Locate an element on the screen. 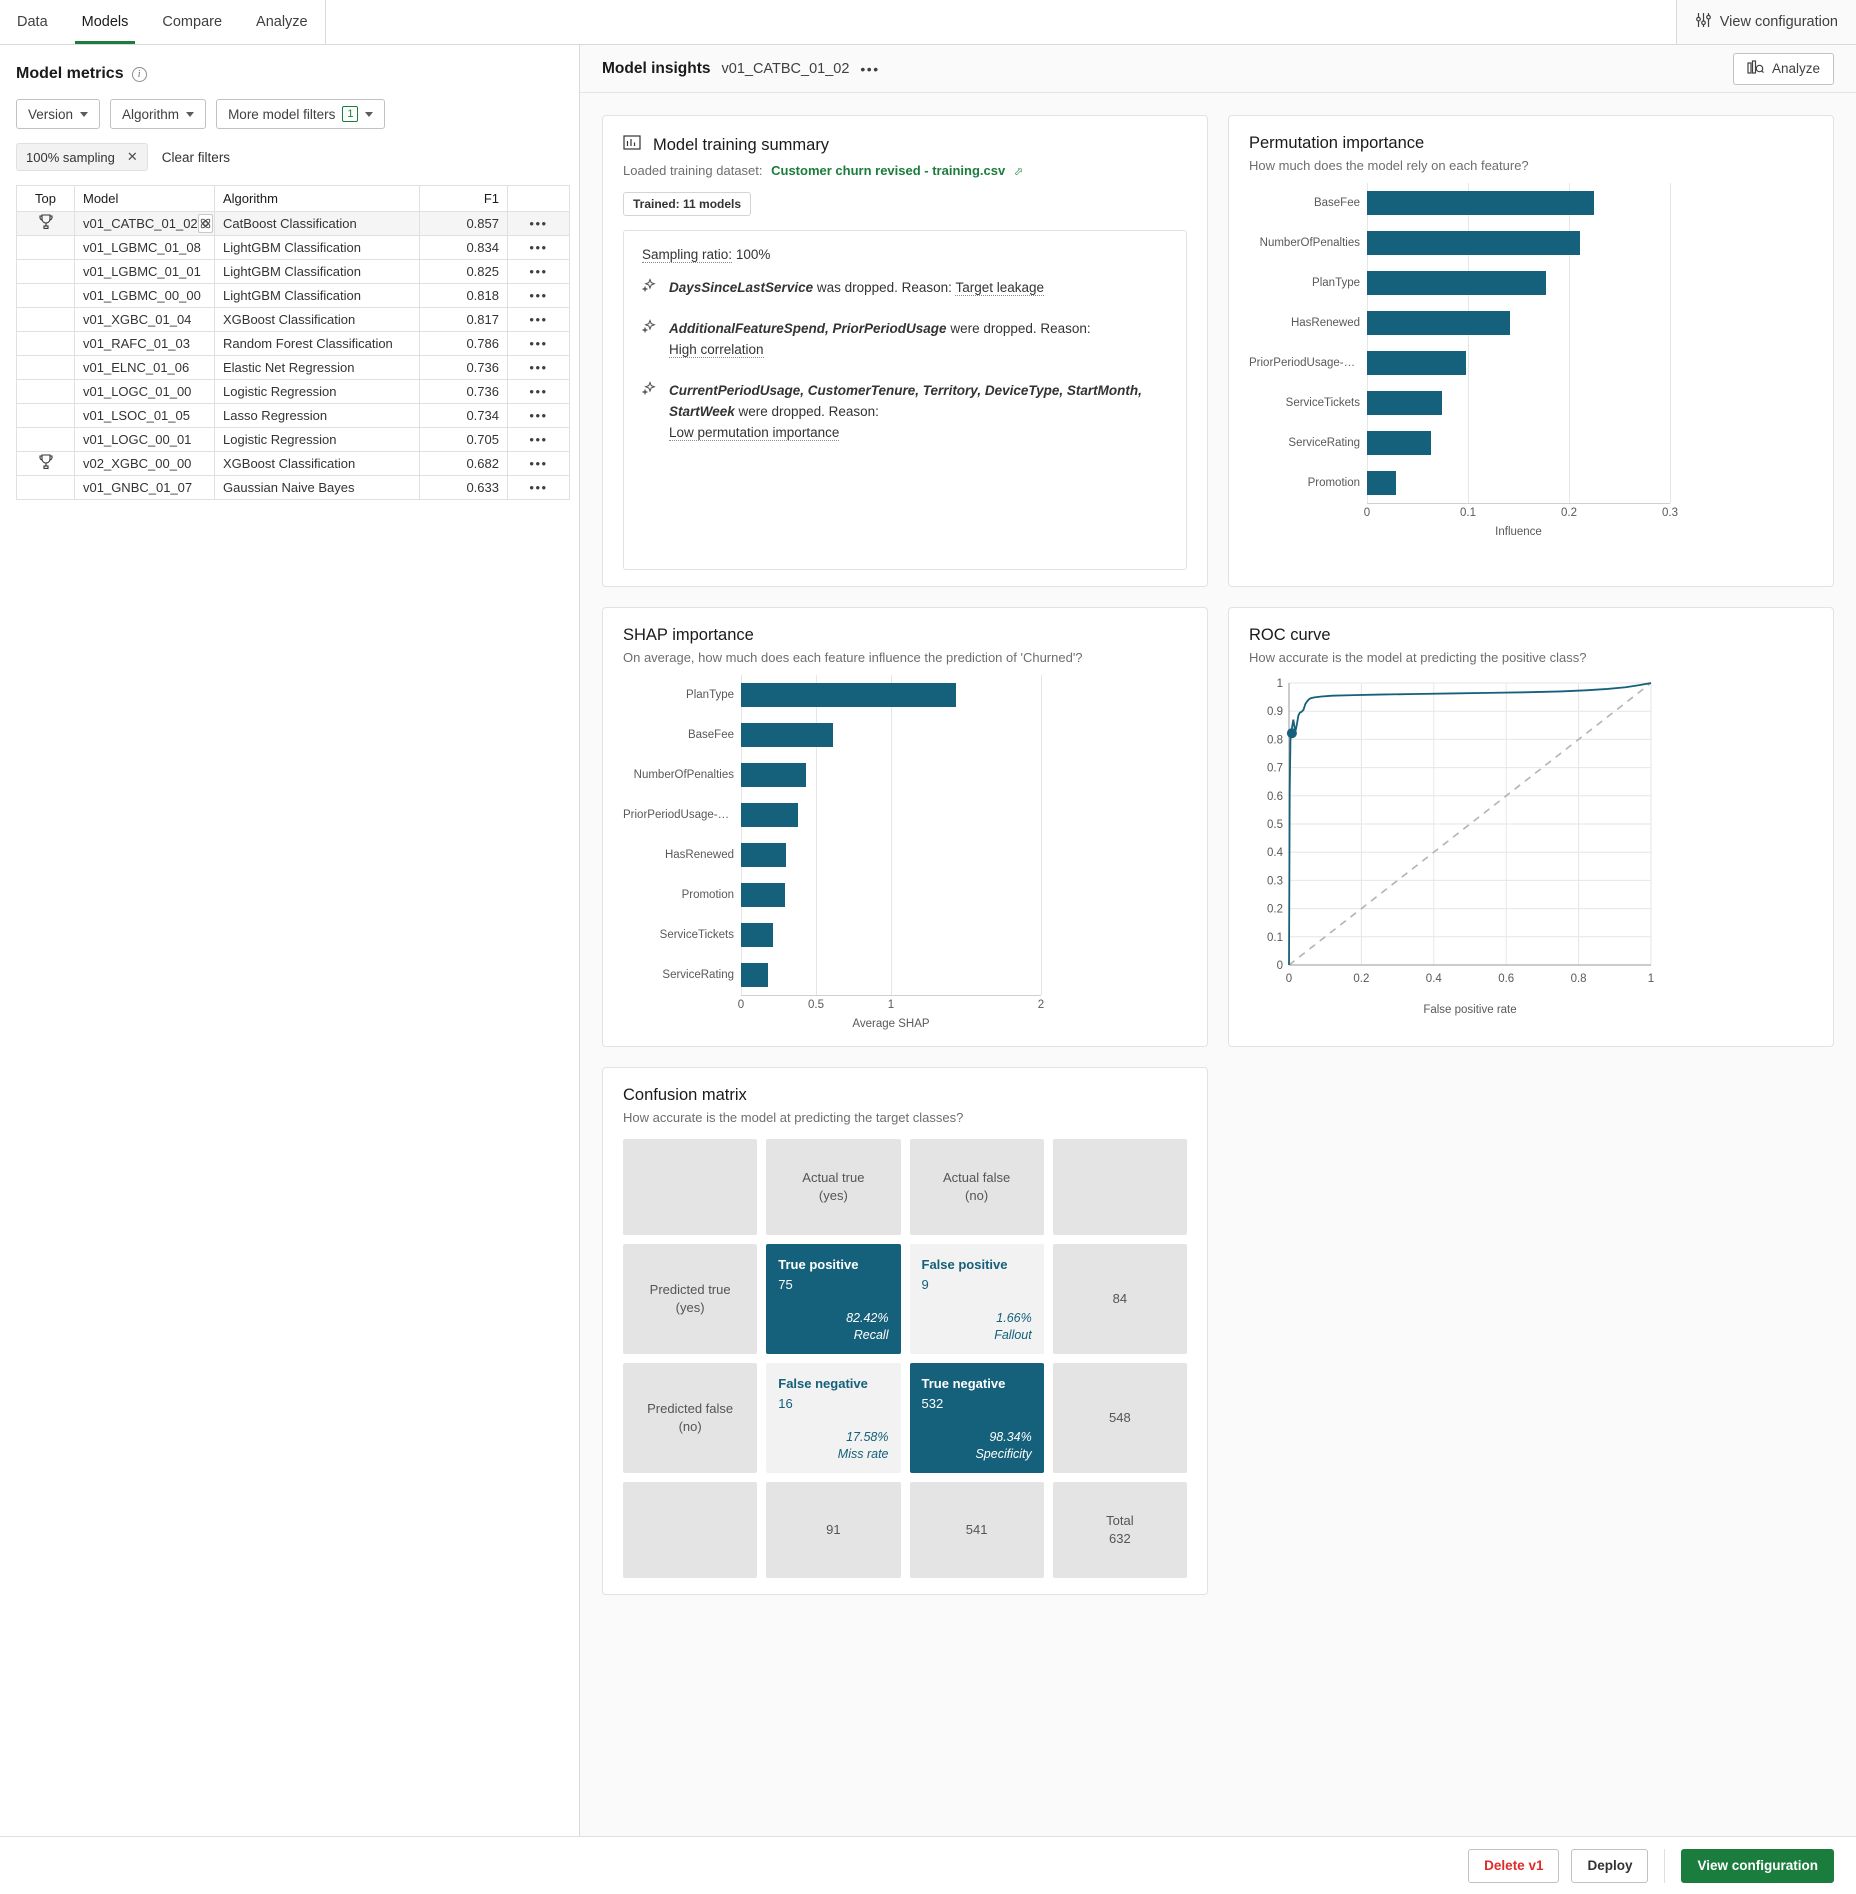  svg-text: 0.6 is located at coordinates (1506, 979).